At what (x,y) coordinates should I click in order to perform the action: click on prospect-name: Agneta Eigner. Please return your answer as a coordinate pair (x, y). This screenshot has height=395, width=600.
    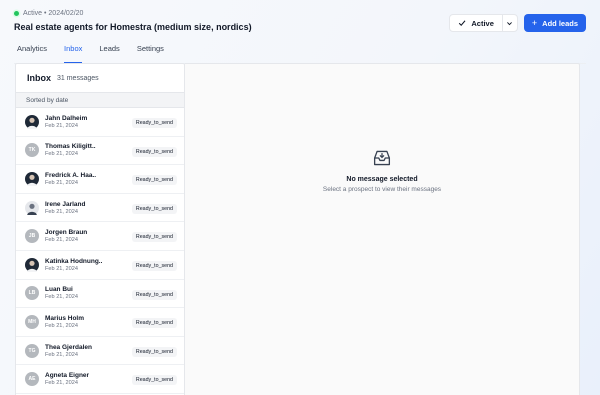
    Looking at the image, I should click on (67, 376).